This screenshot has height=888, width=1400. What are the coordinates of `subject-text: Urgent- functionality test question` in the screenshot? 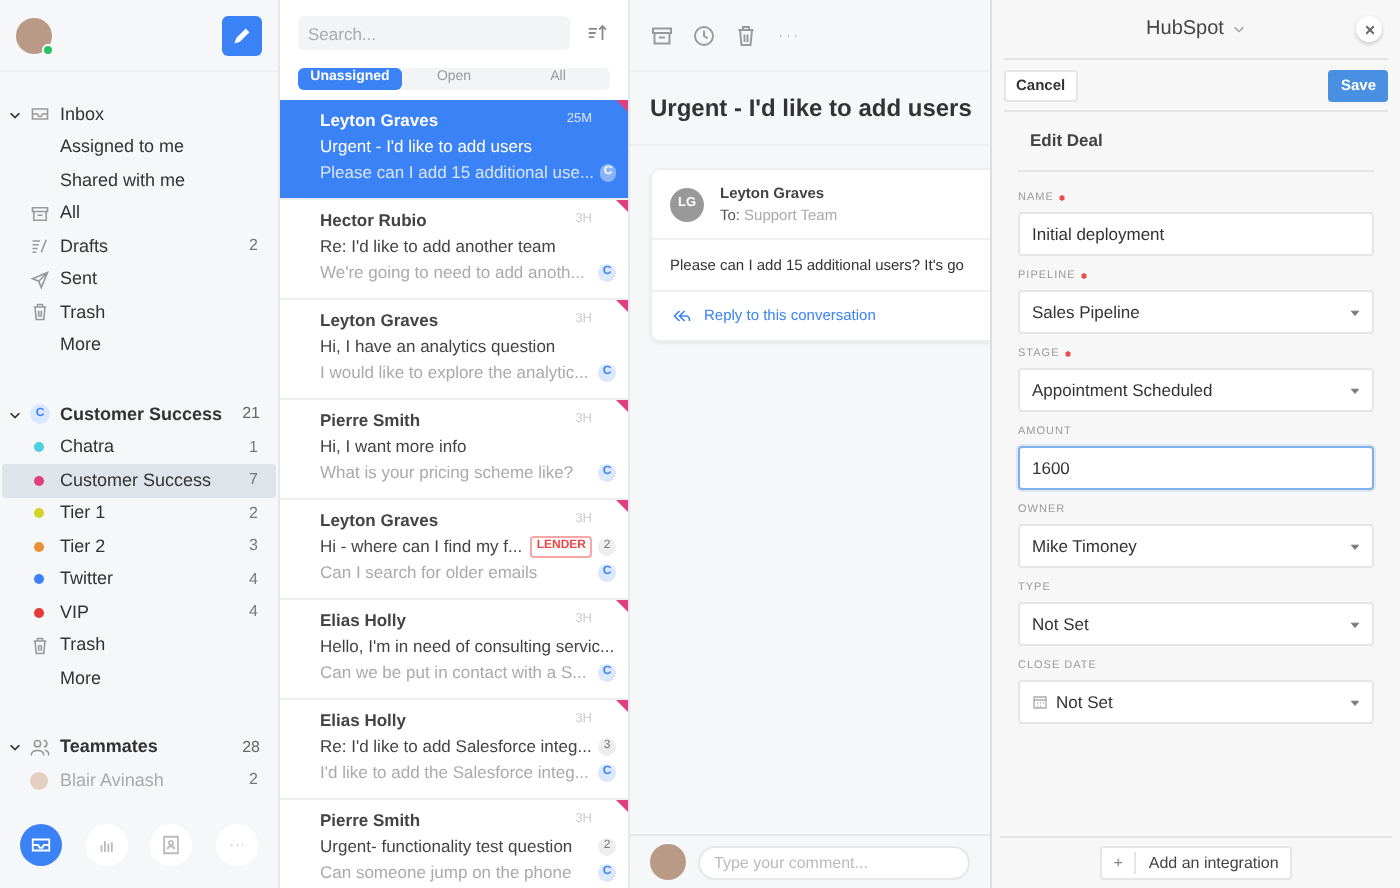 It's located at (447, 846).